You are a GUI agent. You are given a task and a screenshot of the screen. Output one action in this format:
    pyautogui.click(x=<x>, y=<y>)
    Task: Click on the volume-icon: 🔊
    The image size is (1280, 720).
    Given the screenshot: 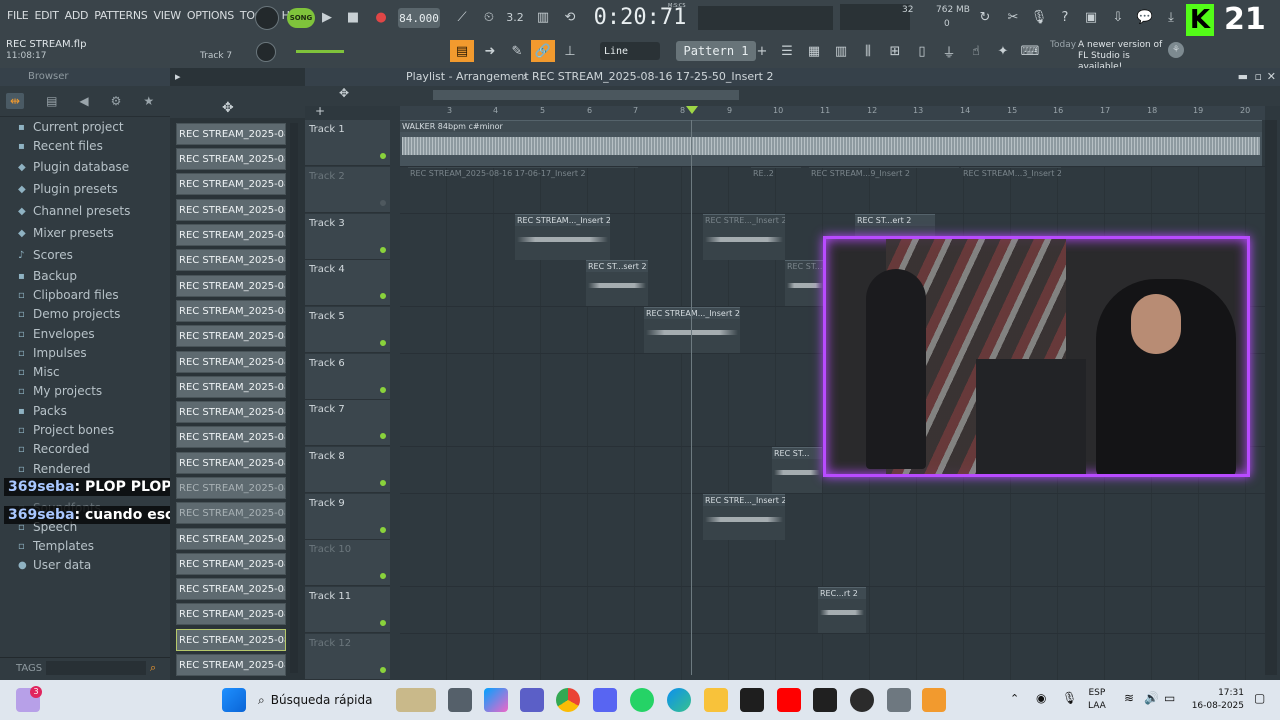 What is the action you would take?
    pyautogui.click(x=1151, y=698)
    